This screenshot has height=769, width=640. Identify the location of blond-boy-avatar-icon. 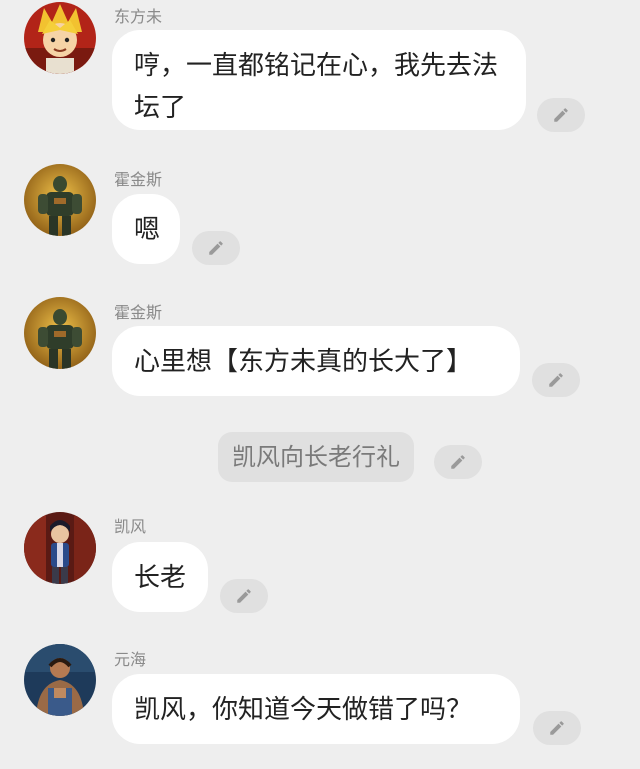
(60, 38).